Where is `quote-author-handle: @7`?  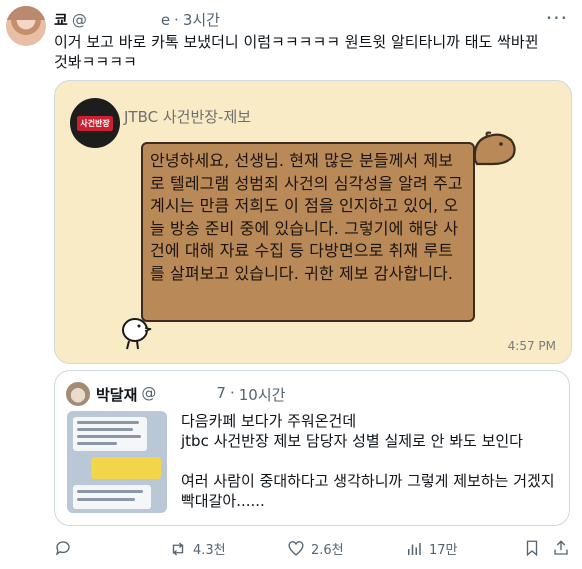
quote-author-handle: @7 is located at coordinates (183, 394).